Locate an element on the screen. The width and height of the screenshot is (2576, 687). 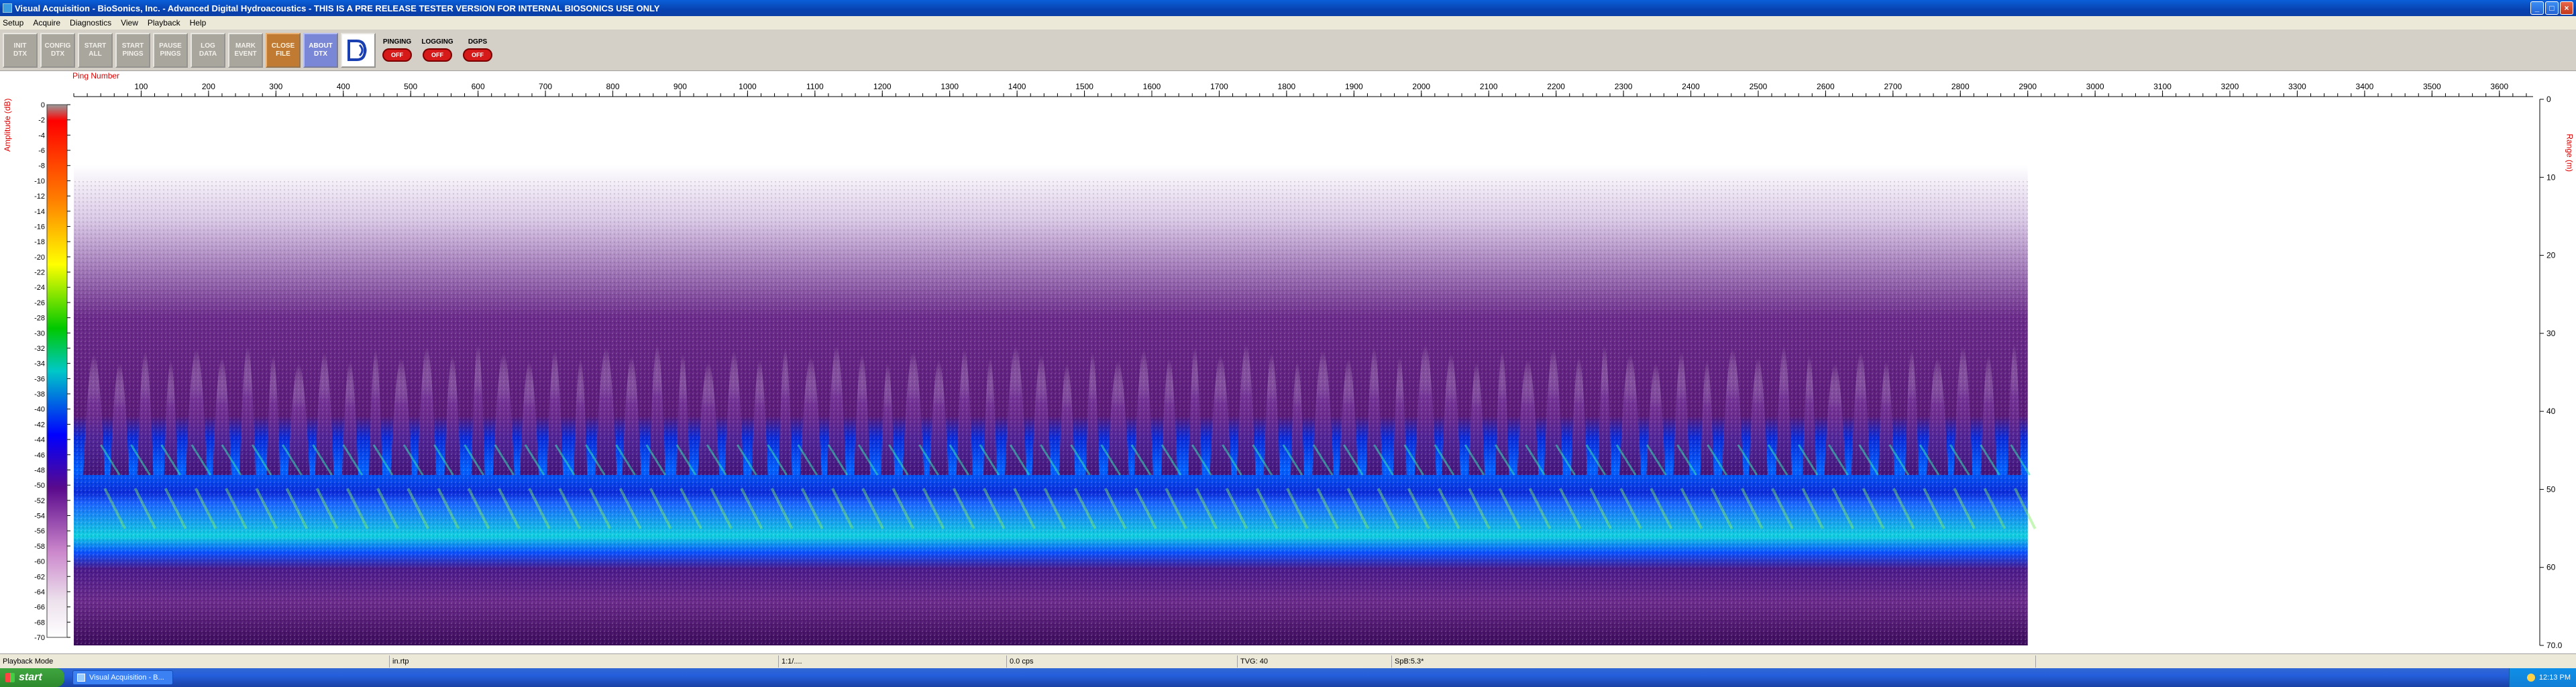
amplitude-tick-label: -38 is located at coordinates (39, 395).